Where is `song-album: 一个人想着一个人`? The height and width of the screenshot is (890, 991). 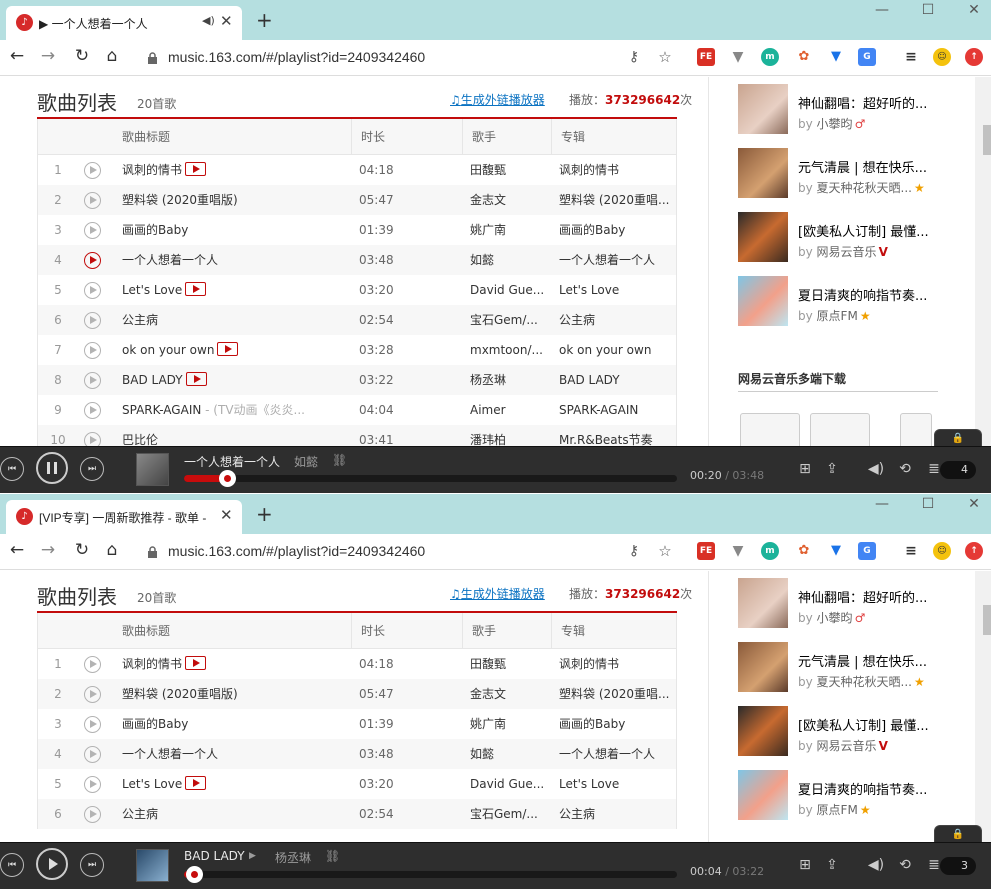
song-album: 一个人想着一个人 is located at coordinates (614, 260).